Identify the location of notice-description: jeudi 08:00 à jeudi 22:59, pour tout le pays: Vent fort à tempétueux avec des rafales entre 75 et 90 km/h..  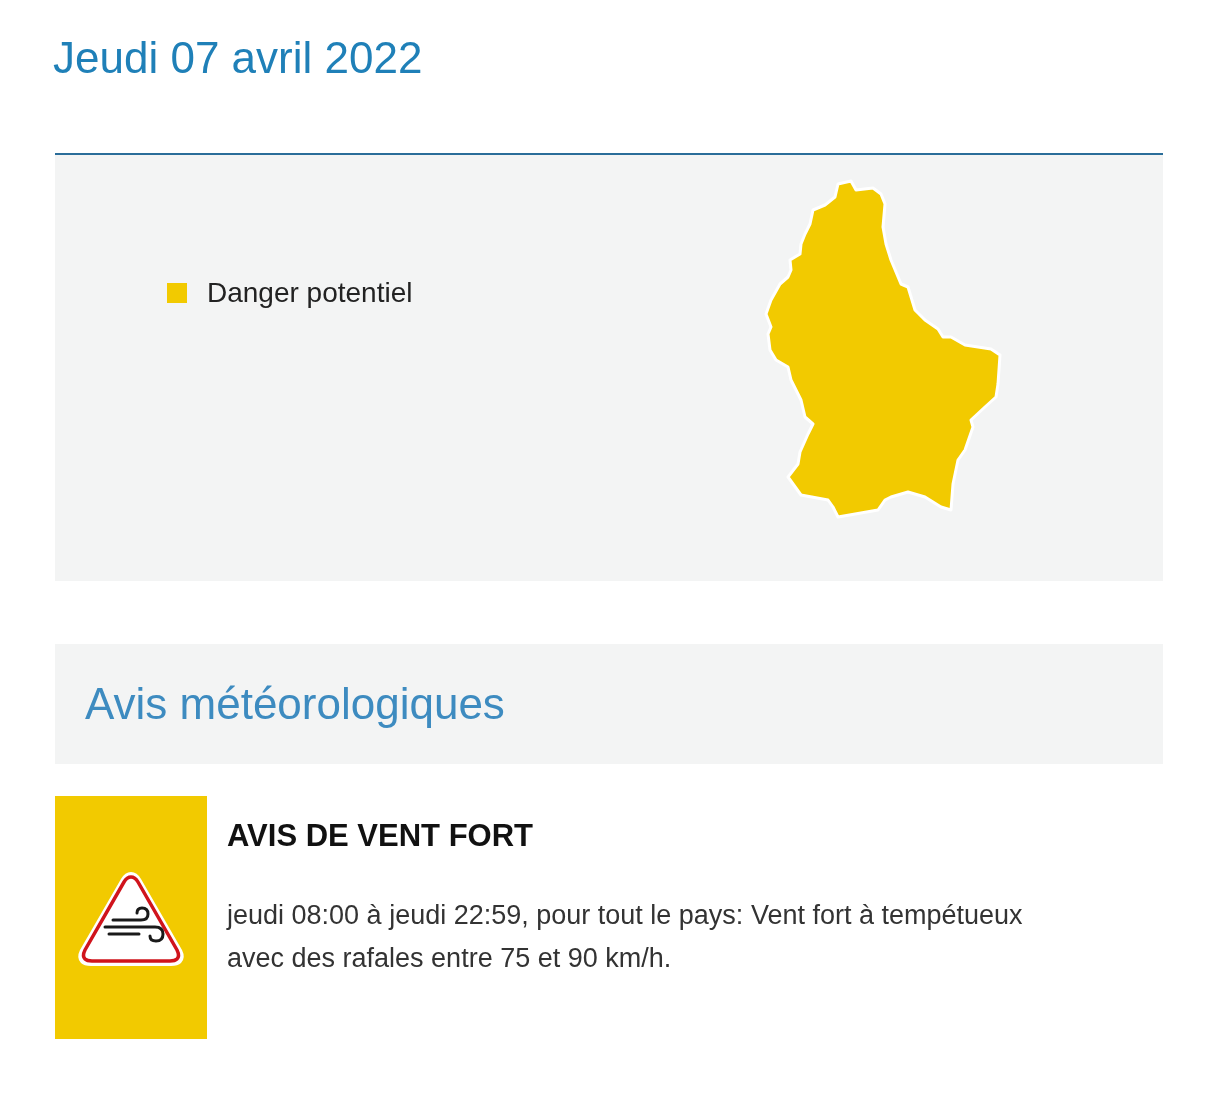
(625, 937).